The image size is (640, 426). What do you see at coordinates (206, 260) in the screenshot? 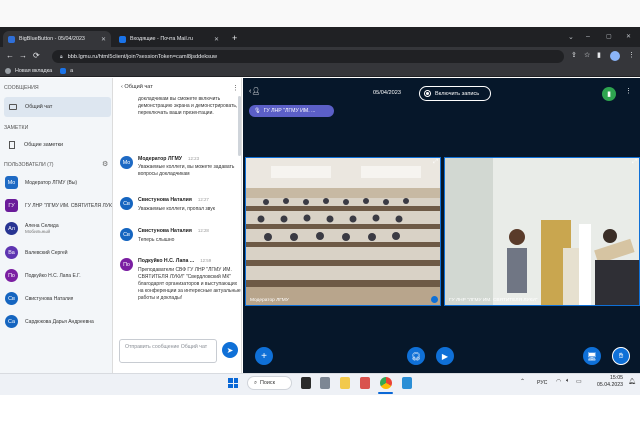
I see `message-time: 12:59` at bounding box center [206, 260].